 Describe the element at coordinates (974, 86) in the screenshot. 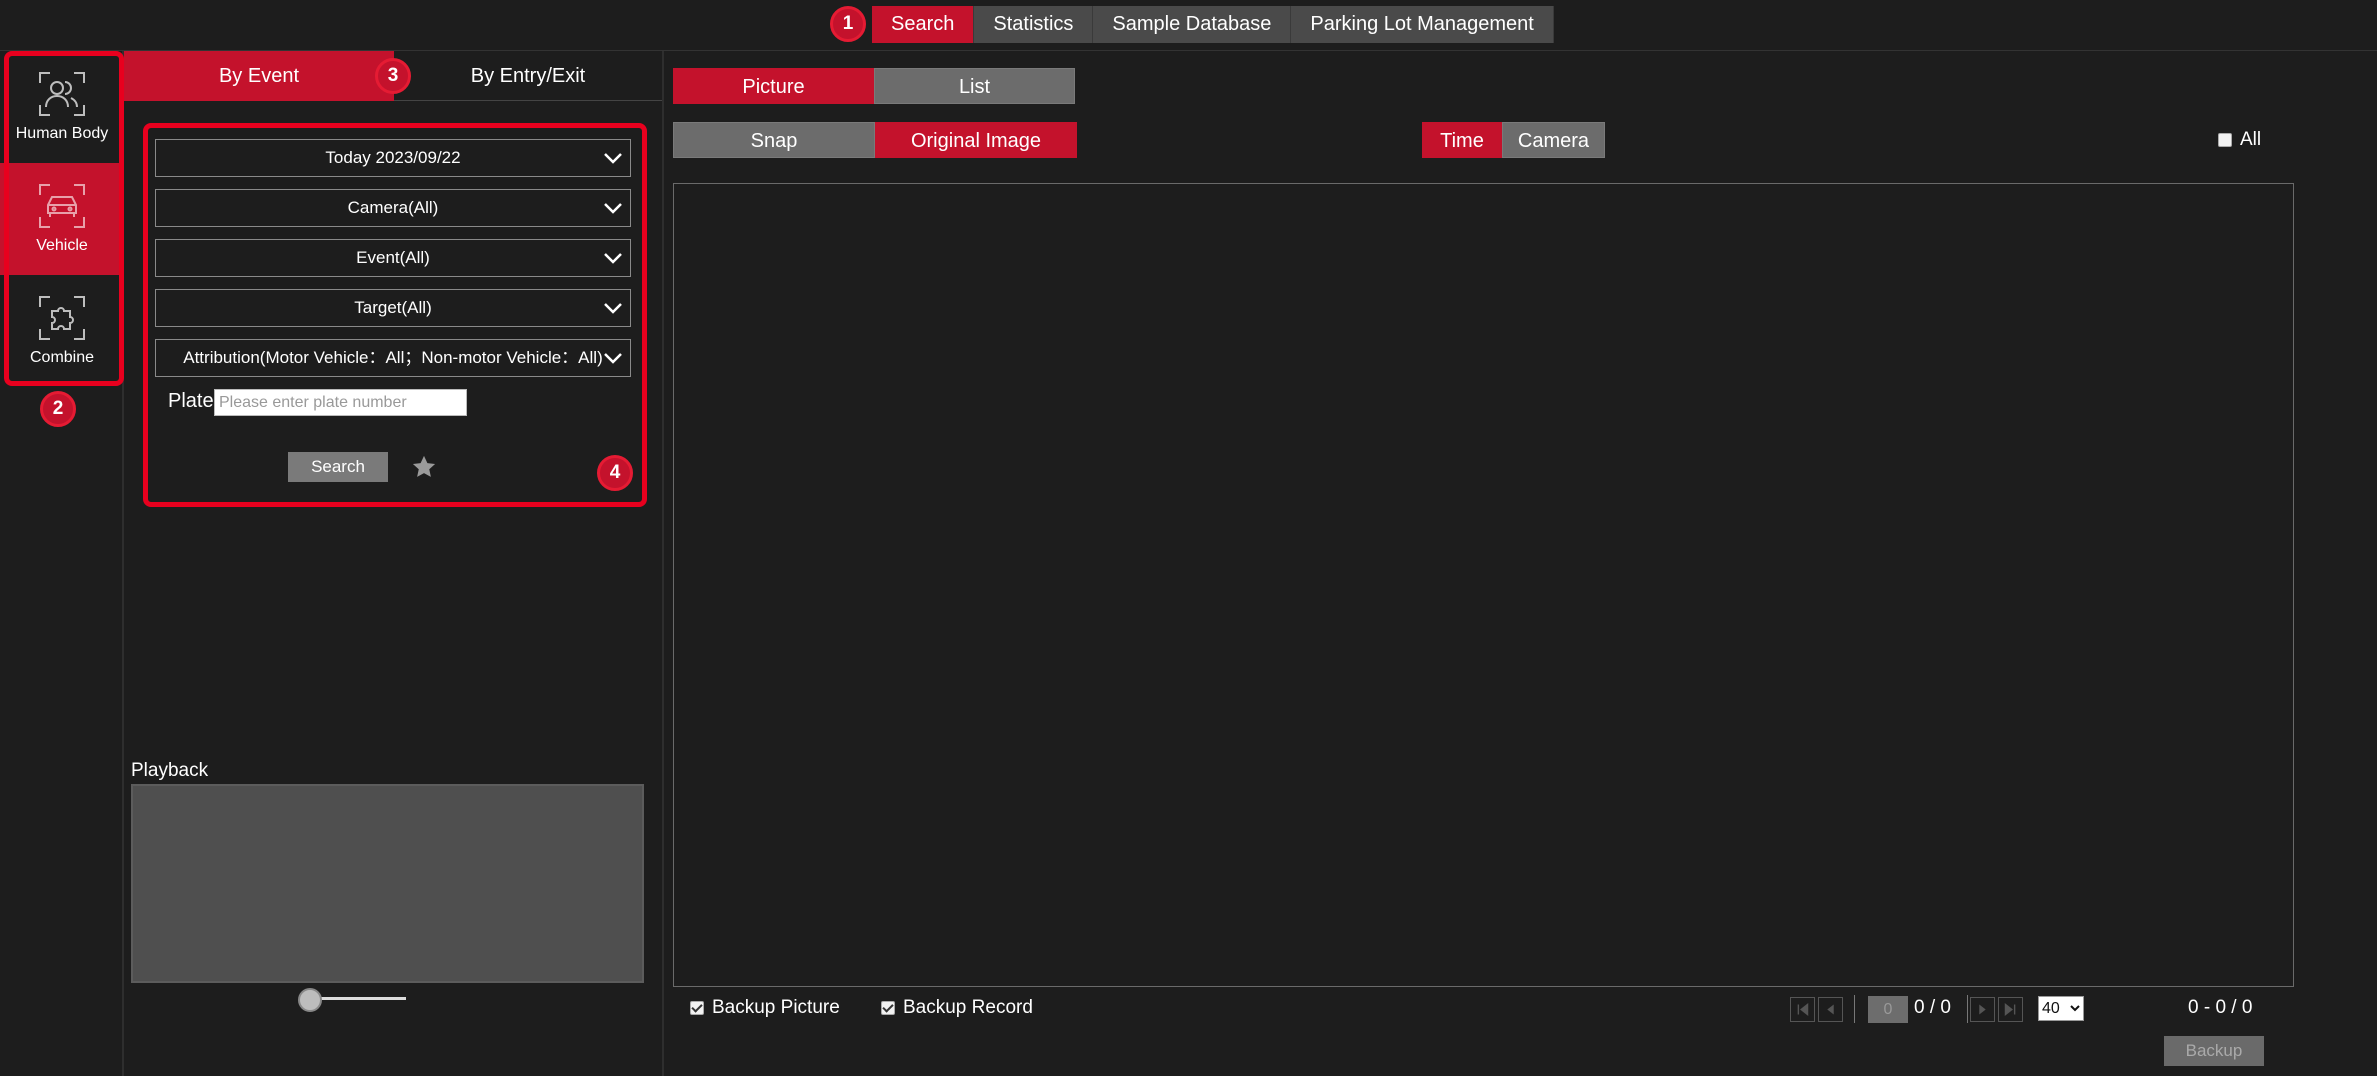

I see `tab-list: List` at that location.